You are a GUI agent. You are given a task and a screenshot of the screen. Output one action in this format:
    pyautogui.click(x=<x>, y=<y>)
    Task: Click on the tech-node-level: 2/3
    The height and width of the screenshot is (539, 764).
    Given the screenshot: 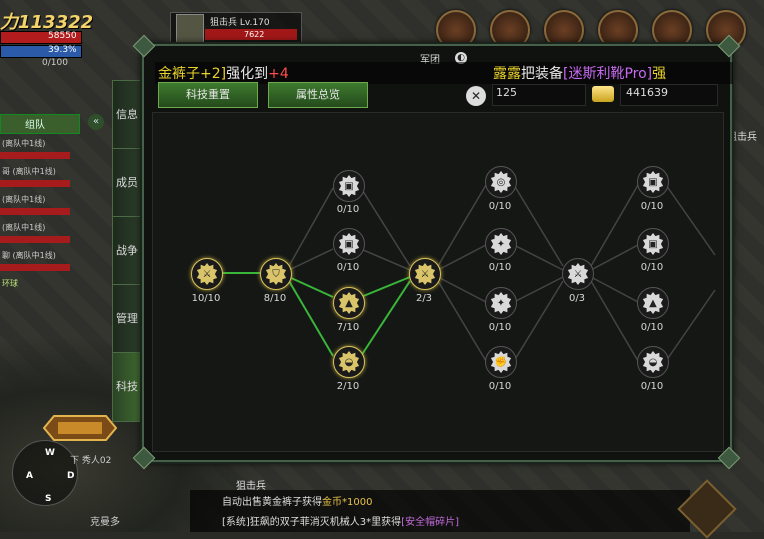 What is the action you would take?
    pyautogui.click(x=424, y=298)
    